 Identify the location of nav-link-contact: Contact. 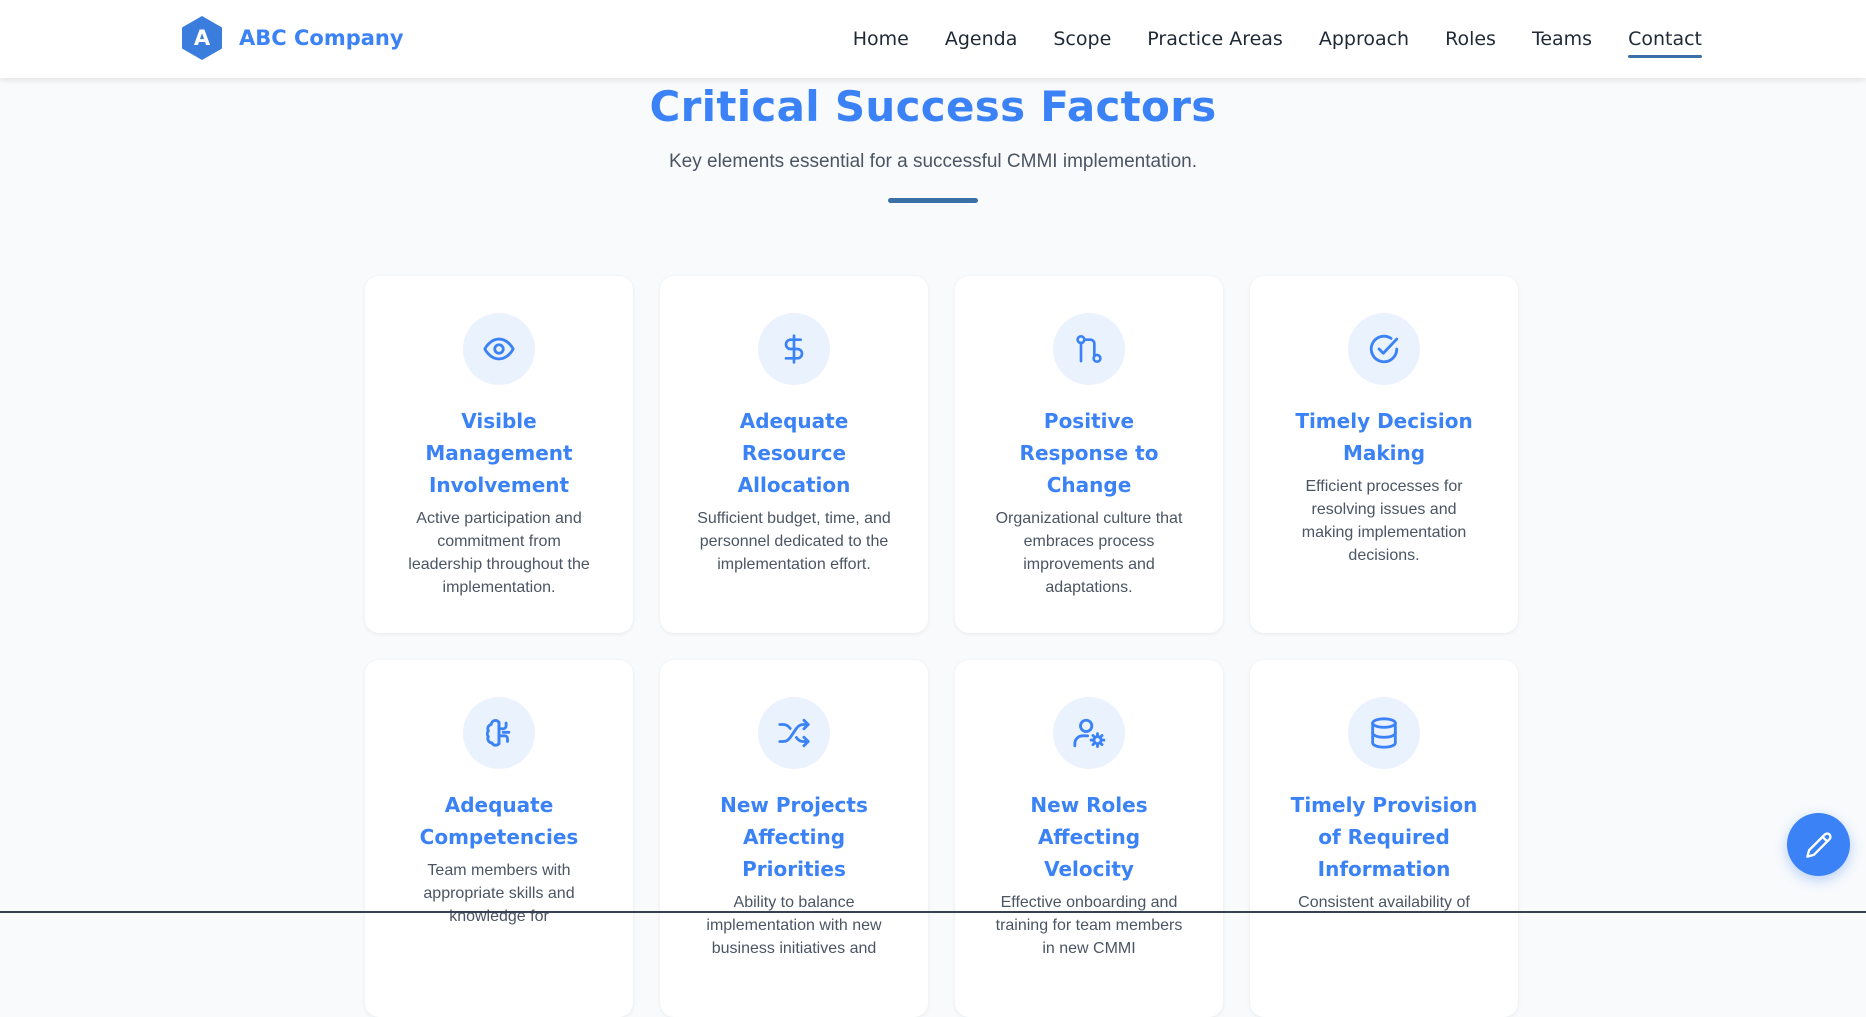
(1665, 39).